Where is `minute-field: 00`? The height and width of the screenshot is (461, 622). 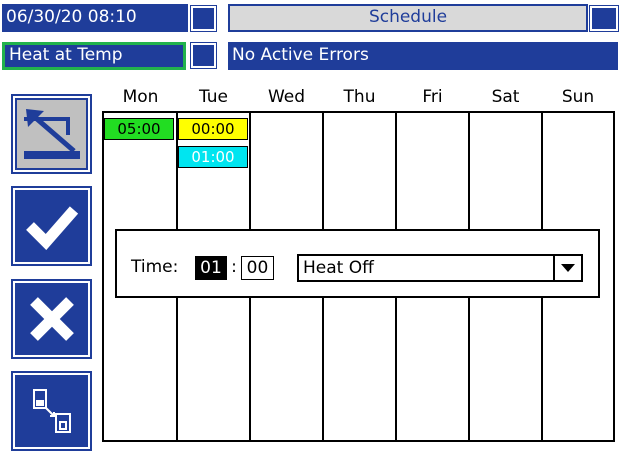 minute-field: 00 is located at coordinates (257, 268).